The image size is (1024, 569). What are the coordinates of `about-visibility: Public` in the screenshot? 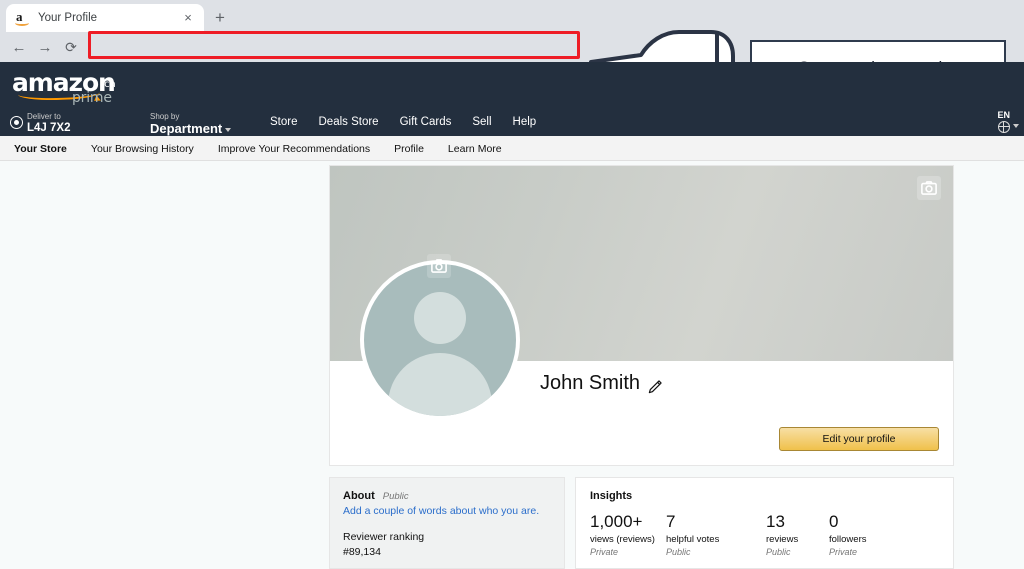 It's located at (395, 496).